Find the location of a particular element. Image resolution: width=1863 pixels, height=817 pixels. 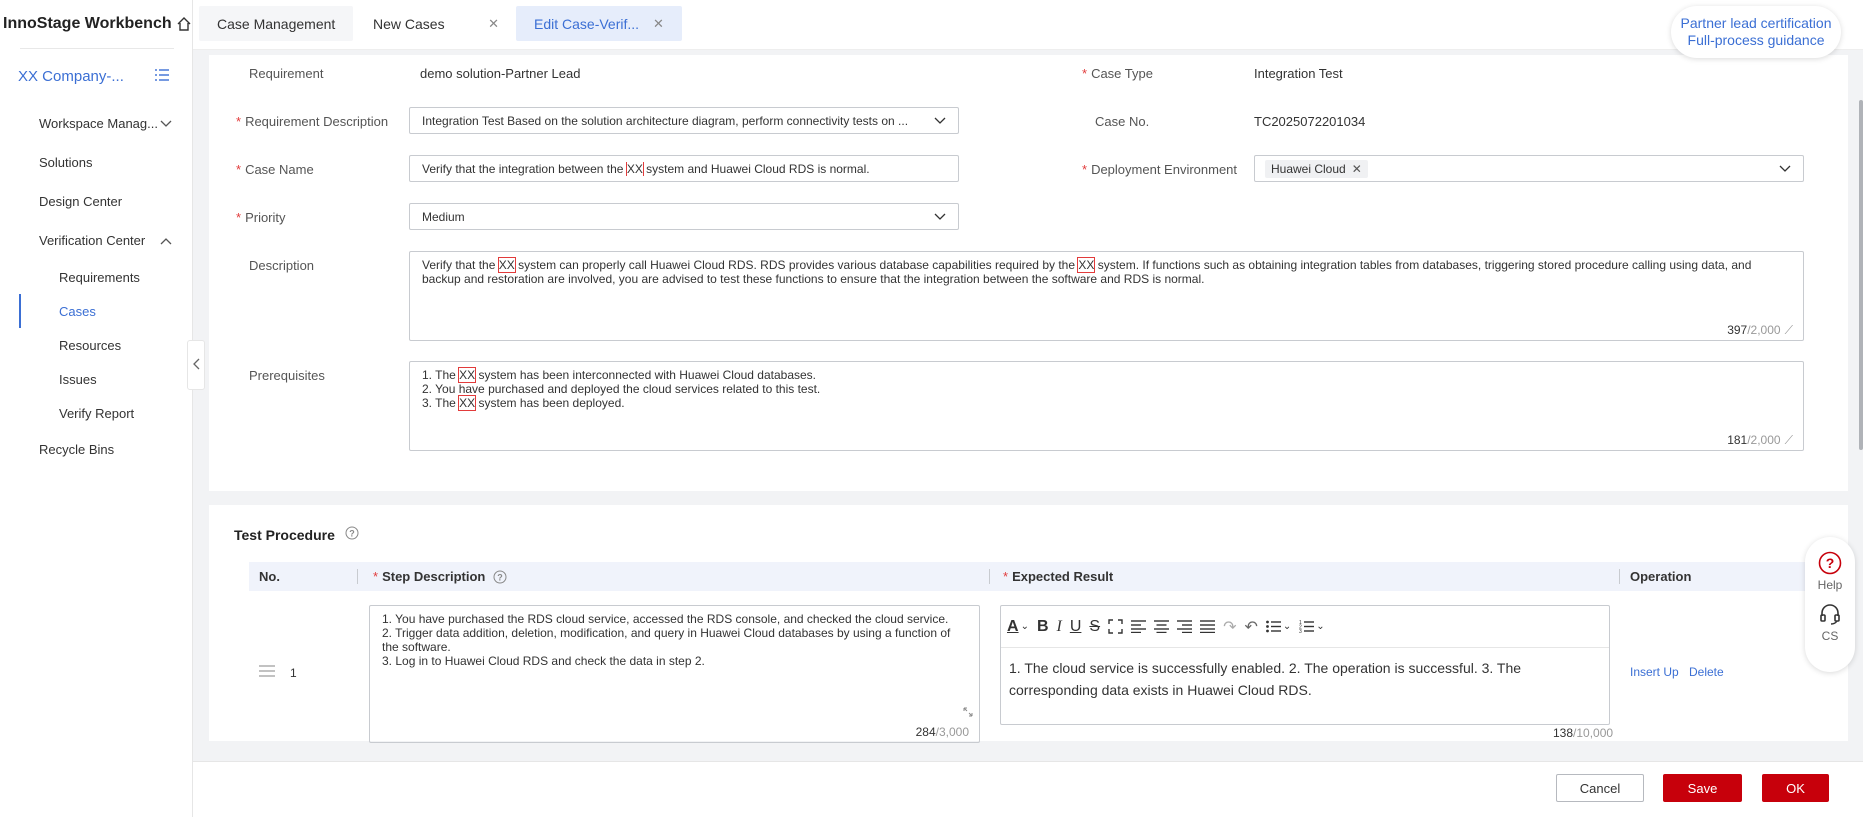

tab-label: Case Management is located at coordinates (276, 23).